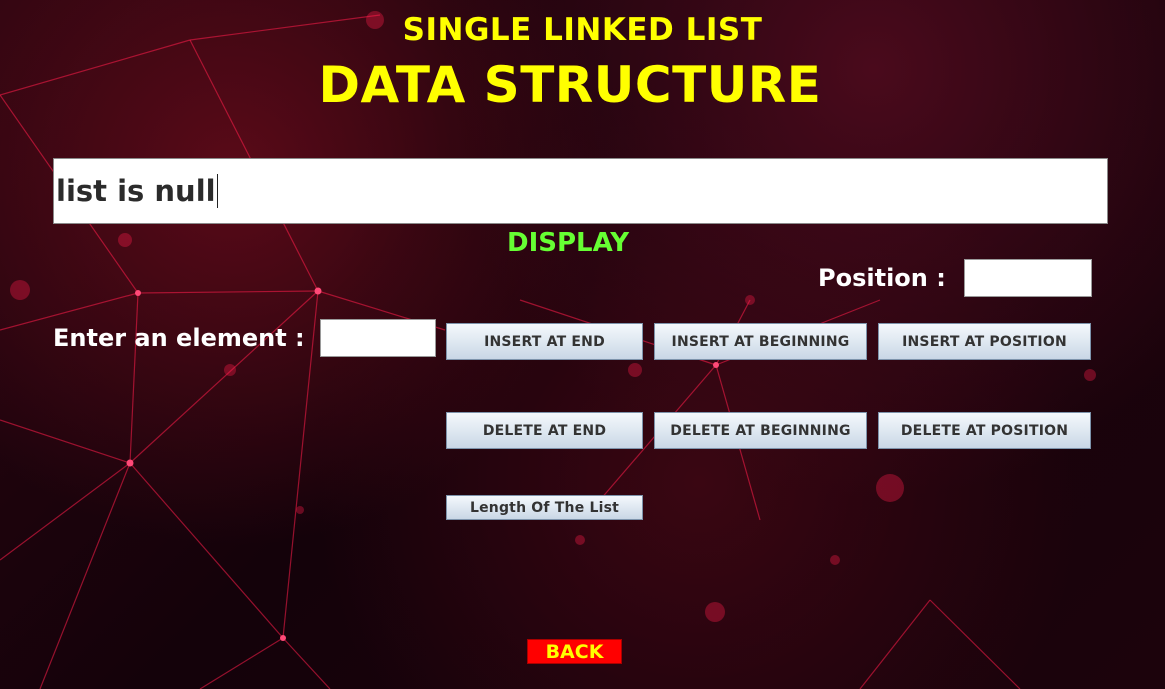  Describe the element at coordinates (580, 191) in the screenshot. I see `display-output-field: list is null` at that location.